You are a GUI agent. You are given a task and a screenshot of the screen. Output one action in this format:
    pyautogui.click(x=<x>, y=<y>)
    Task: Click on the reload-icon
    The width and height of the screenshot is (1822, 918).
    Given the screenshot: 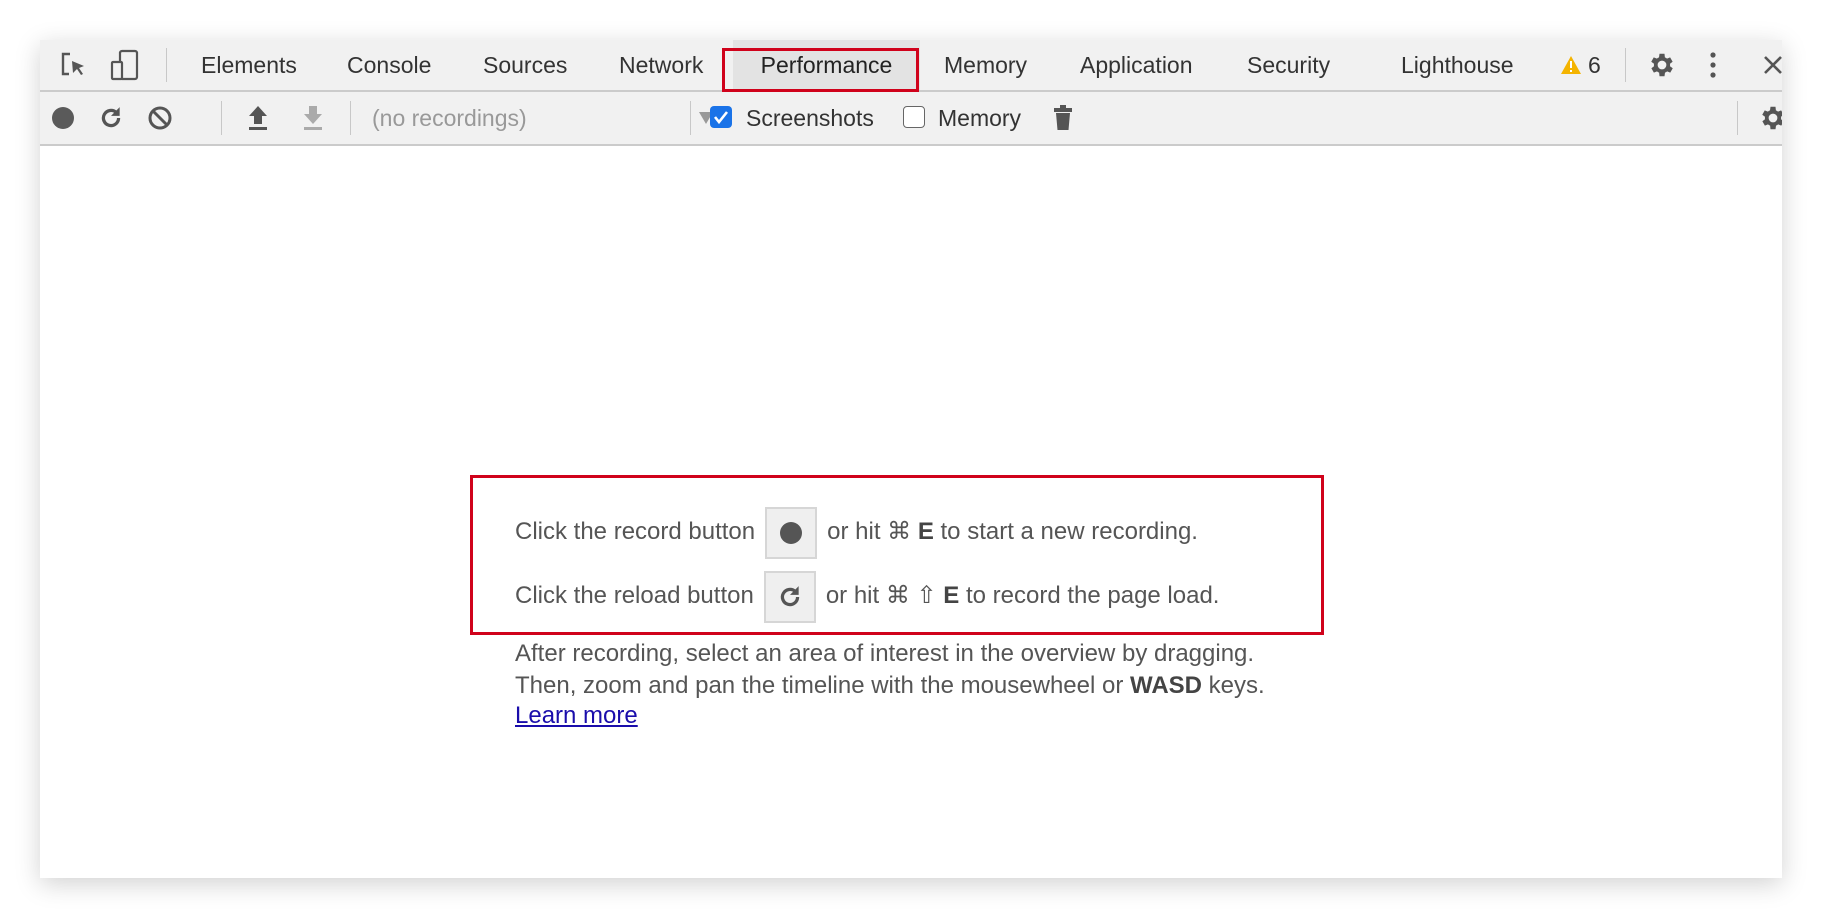 What is the action you would take?
    pyautogui.click(x=790, y=595)
    